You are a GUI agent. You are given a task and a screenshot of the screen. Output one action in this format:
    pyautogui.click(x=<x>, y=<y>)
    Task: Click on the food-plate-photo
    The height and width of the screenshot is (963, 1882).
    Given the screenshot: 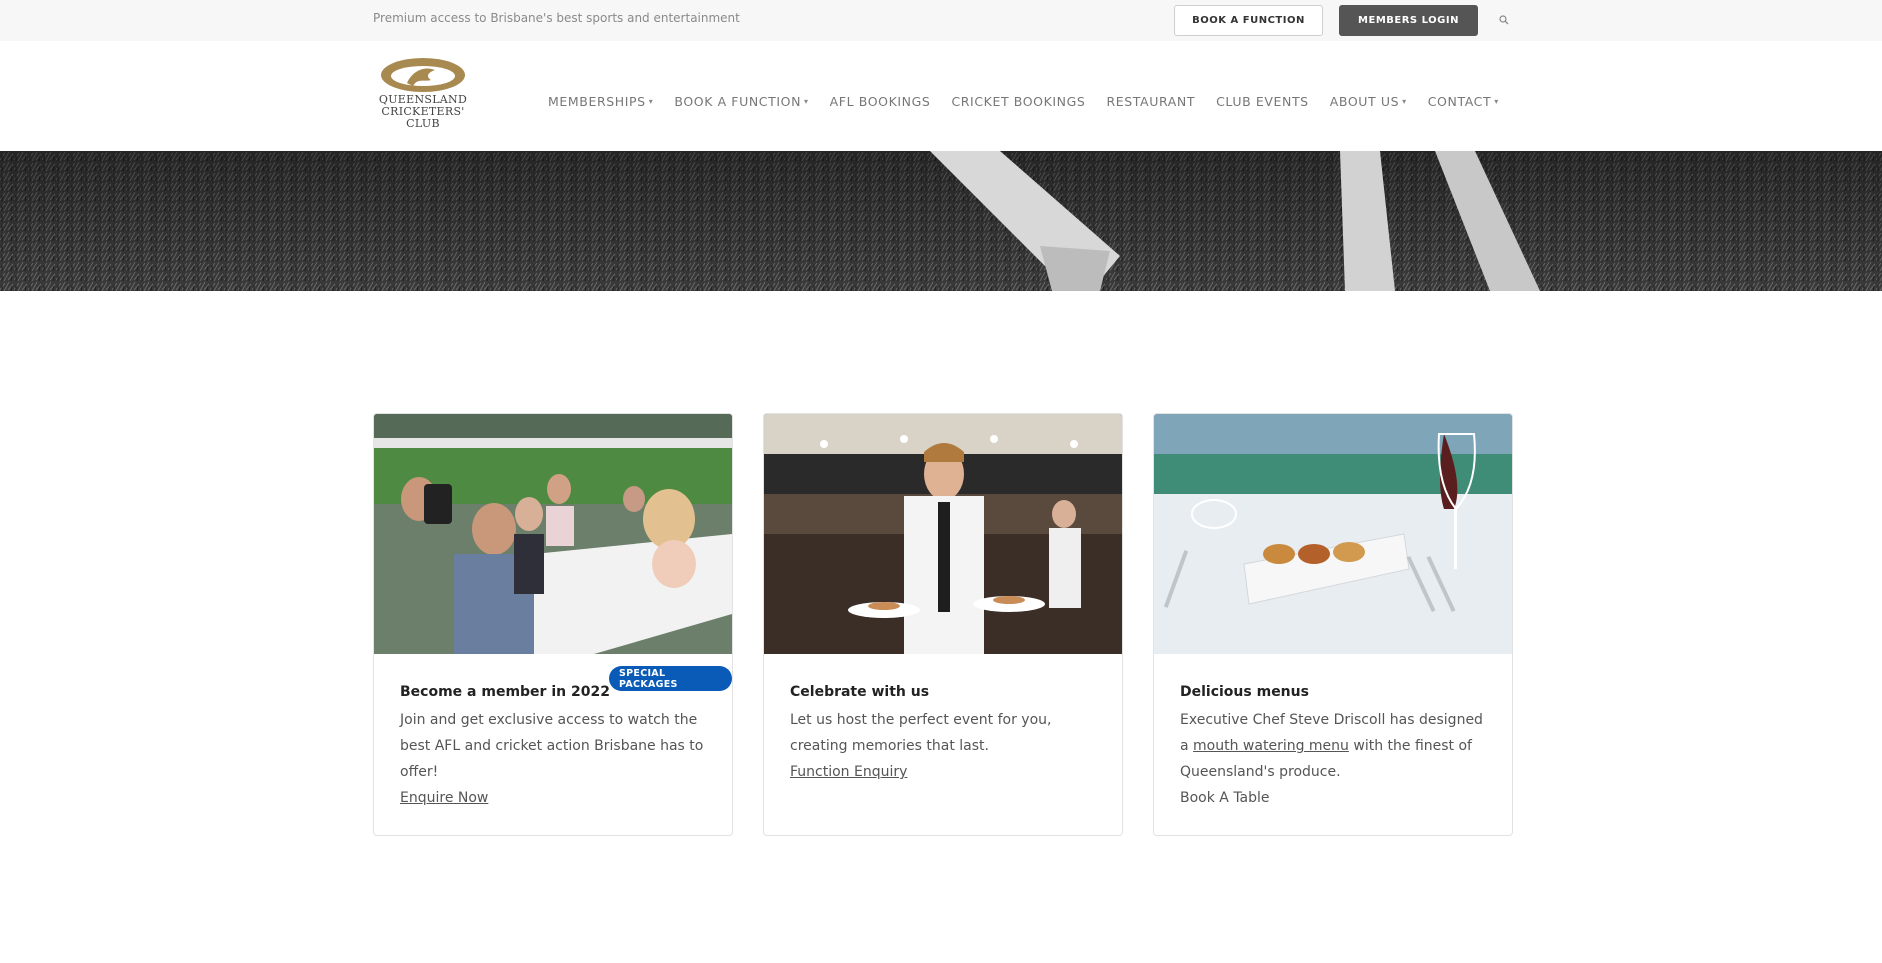 What is the action you would take?
    pyautogui.click(x=1333, y=534)
    